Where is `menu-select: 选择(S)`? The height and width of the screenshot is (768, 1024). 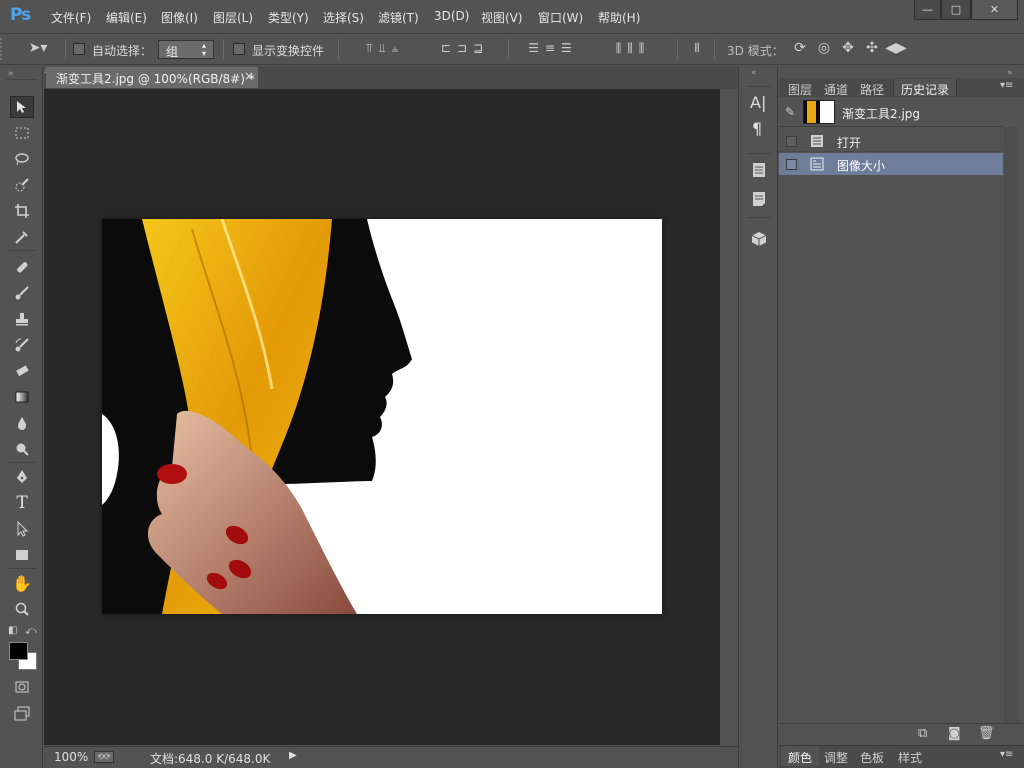 menu-select: 选择(S) is located at coordinates (343, 17).